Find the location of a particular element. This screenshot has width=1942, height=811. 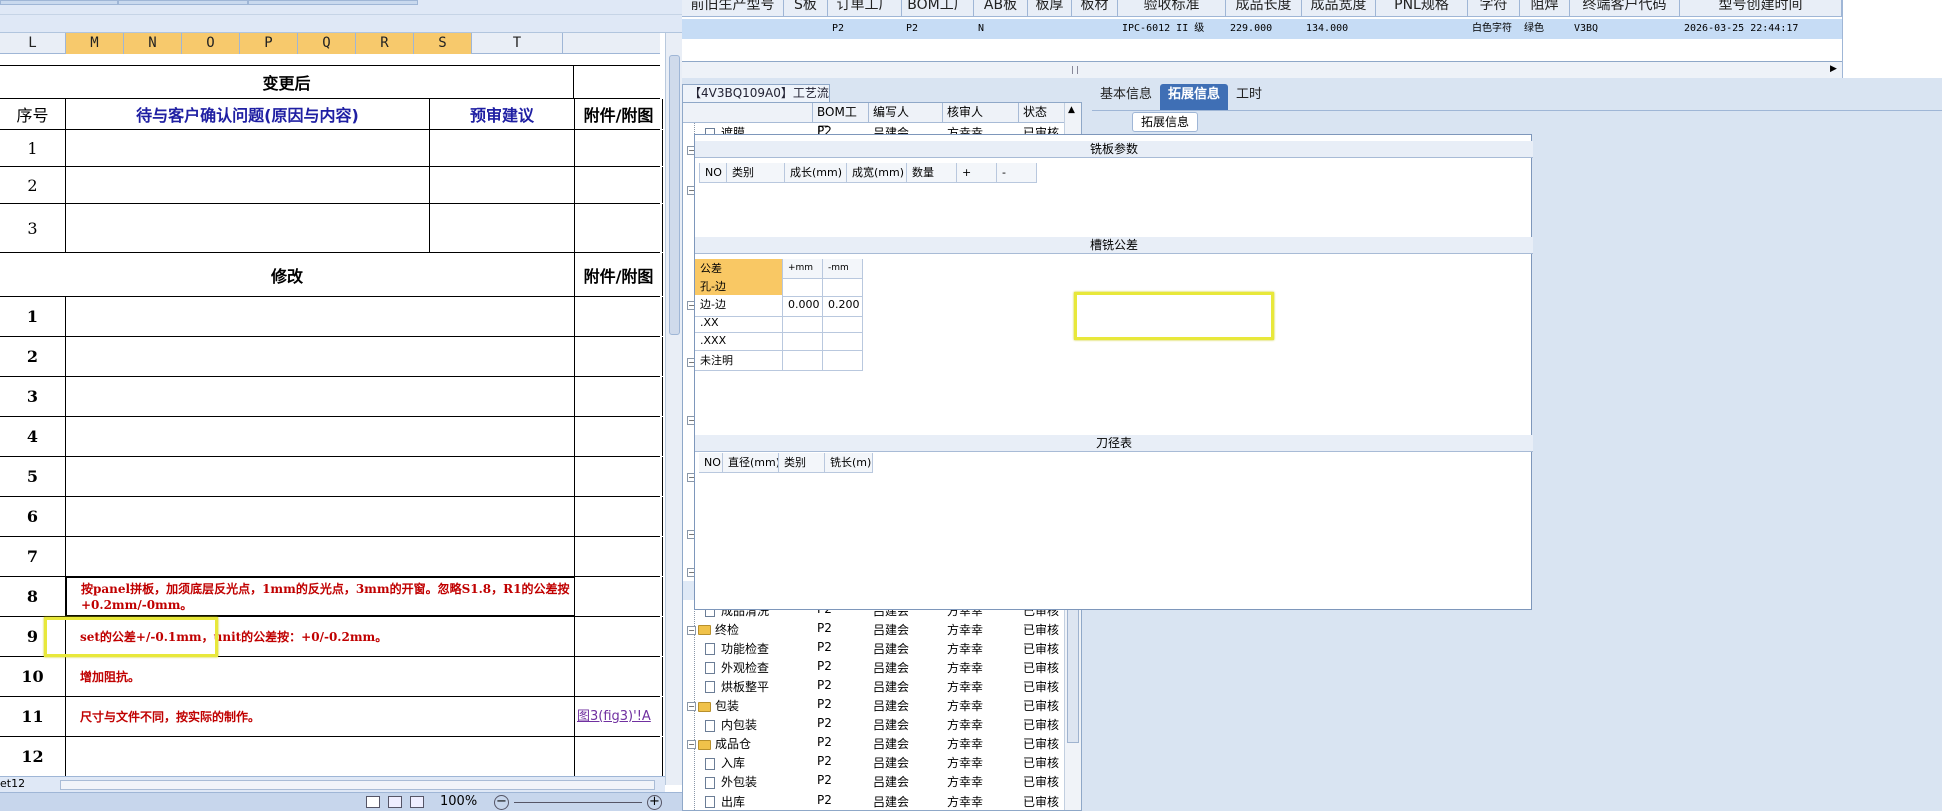

cutter-col-header: 类别 is located at coordinates (802, 463).